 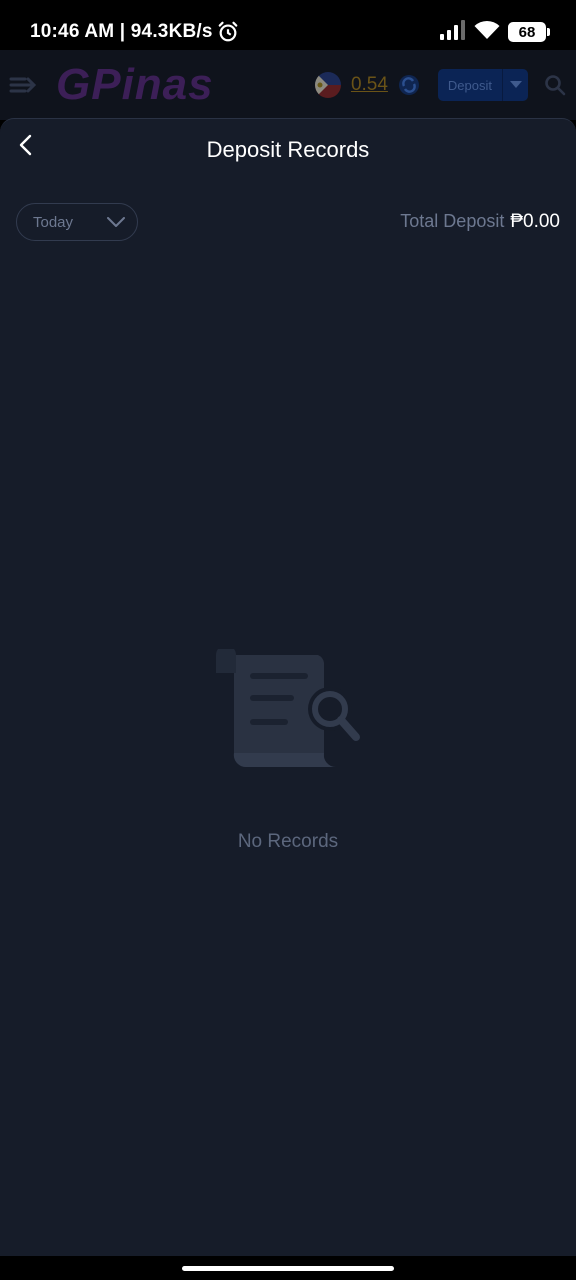 I want to click on wifi-icon, so click(x=487, y=32).